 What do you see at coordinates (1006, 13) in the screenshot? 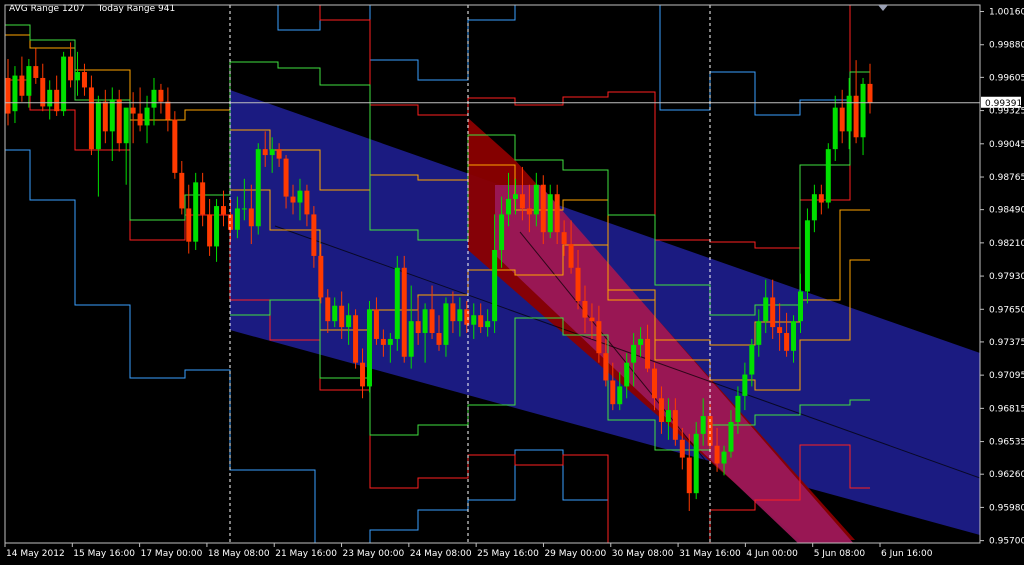
I see `price-tick-label: 1.00160` at bounding box center [1006, 13].